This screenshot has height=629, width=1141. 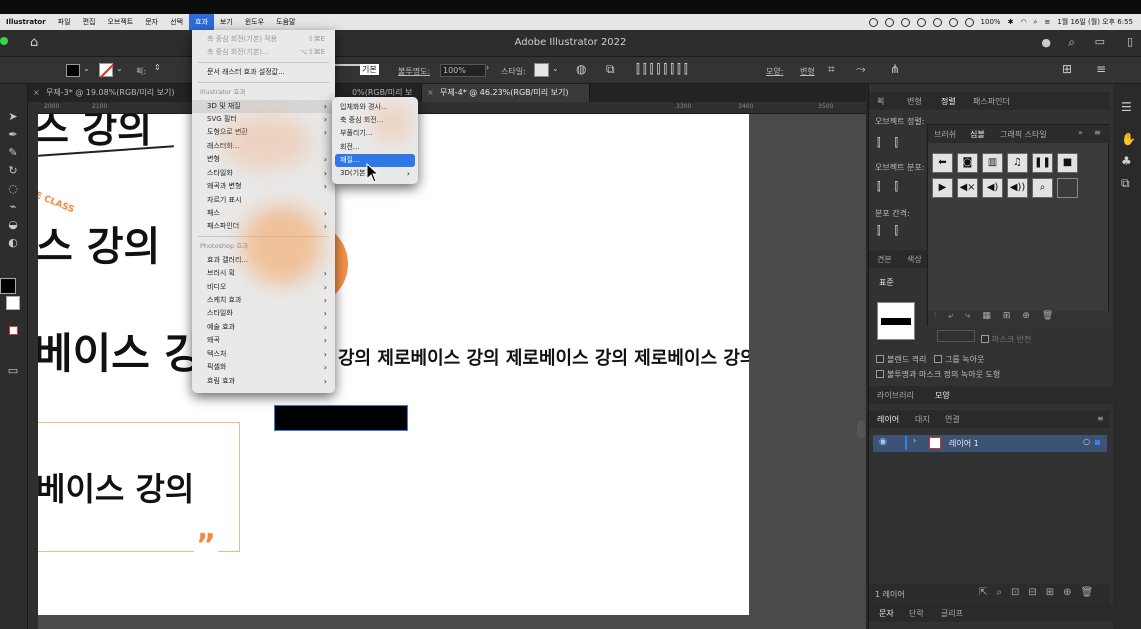 I want to click on tab-artboards: 대지, so click(x=922, y=419).